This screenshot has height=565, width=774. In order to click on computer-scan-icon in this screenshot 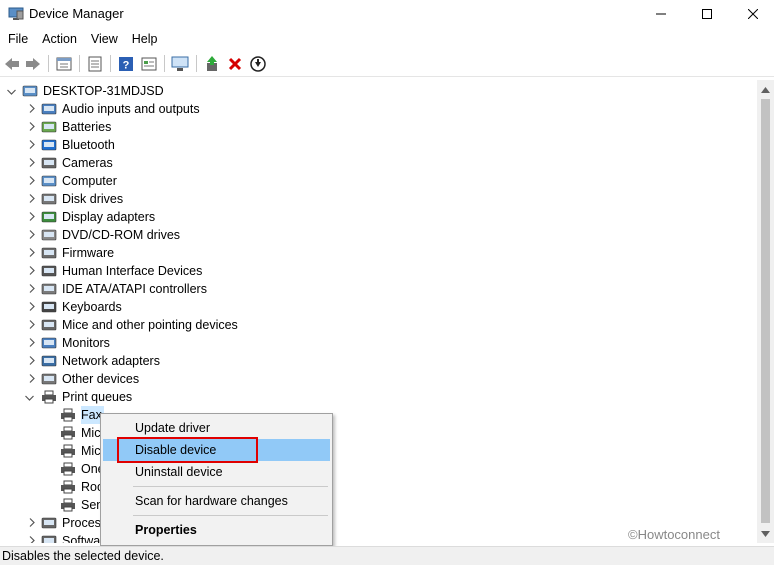, I will do `click(180, 64)`.